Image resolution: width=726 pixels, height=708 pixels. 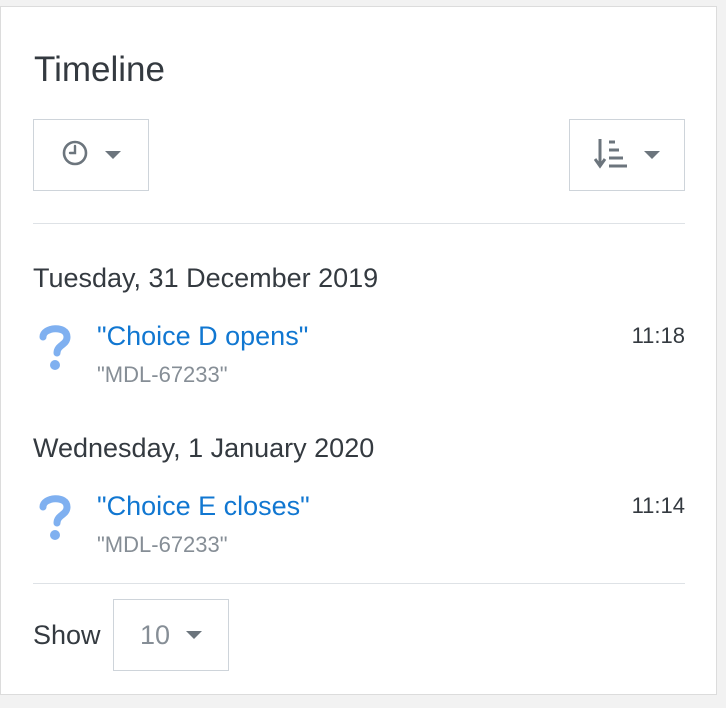 I want to click on event-link: "Choice D opens", so click(x=202, y=336).